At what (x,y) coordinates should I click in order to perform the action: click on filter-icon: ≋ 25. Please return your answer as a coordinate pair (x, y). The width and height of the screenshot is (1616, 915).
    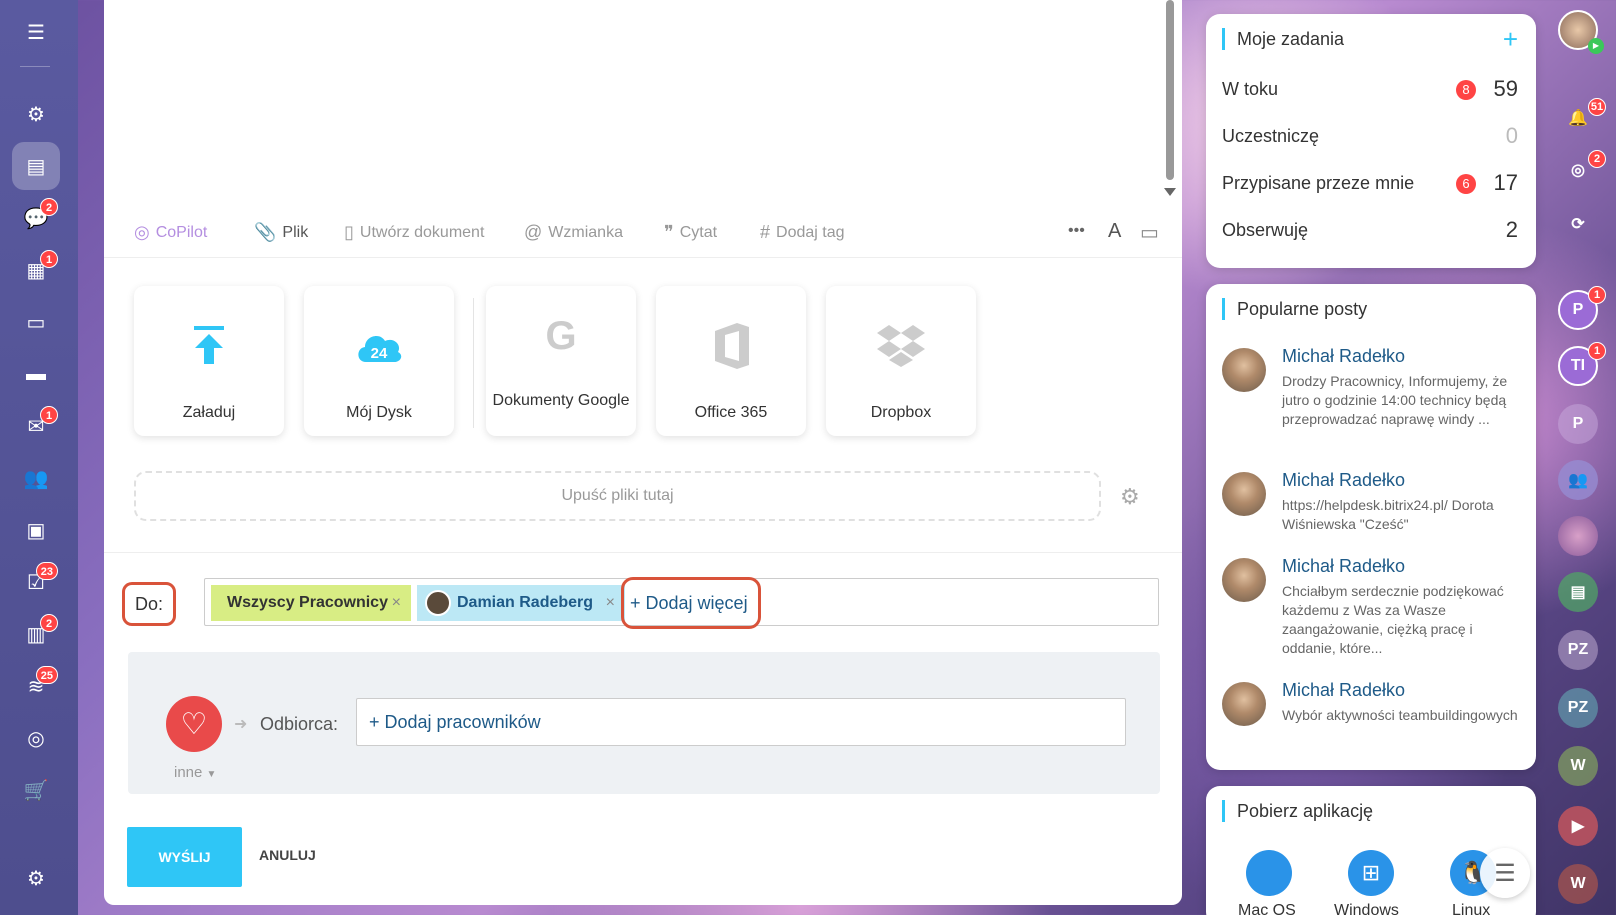
    Looking at the image, I should click on (36, 686).